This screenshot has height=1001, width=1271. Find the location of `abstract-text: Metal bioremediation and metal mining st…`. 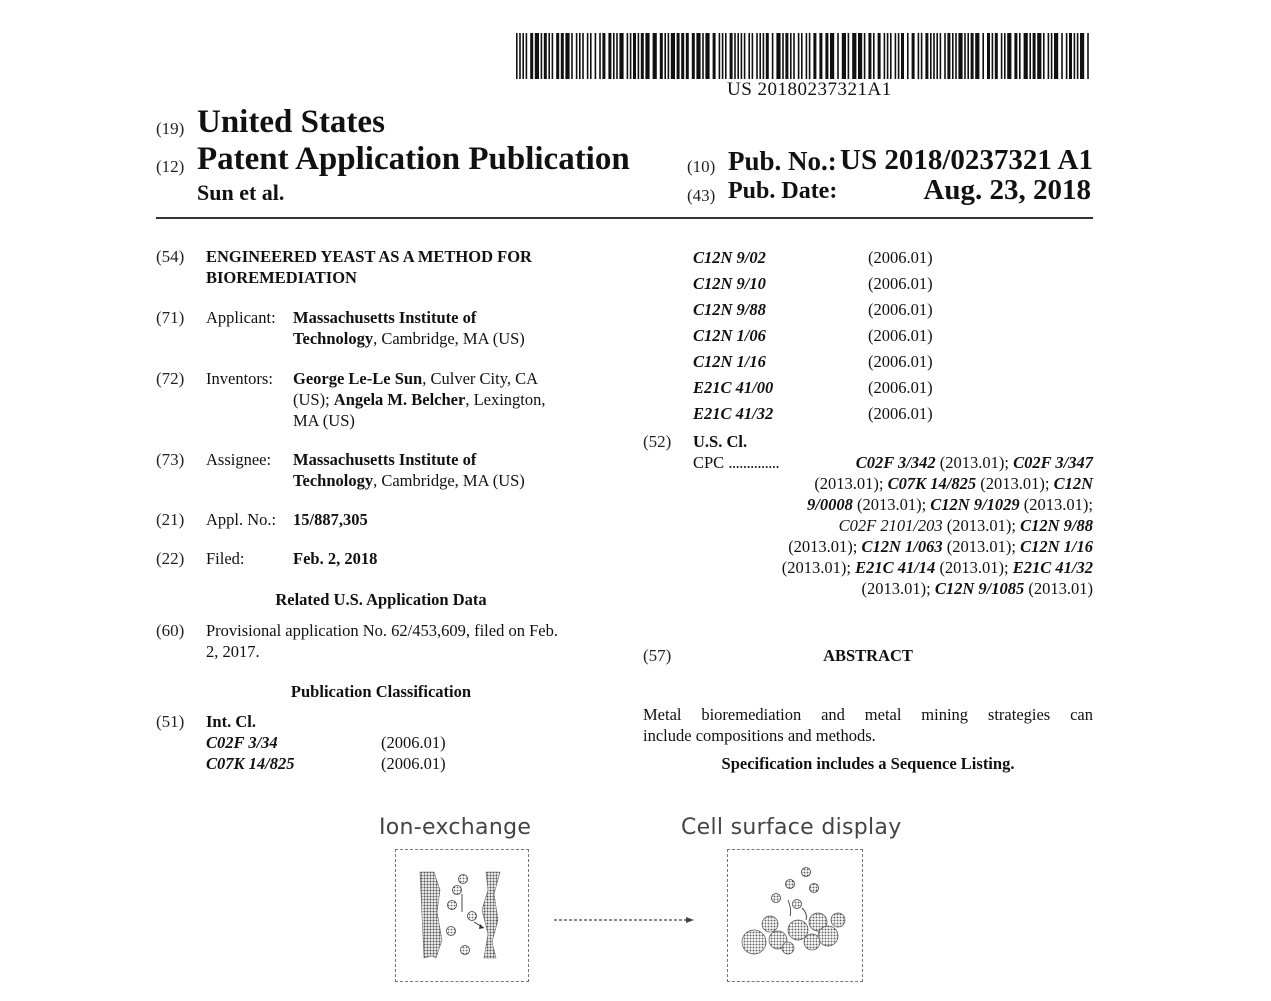

abstract-text: Metal bioremediation and metal mining st… is located at coordinates (868, 725).